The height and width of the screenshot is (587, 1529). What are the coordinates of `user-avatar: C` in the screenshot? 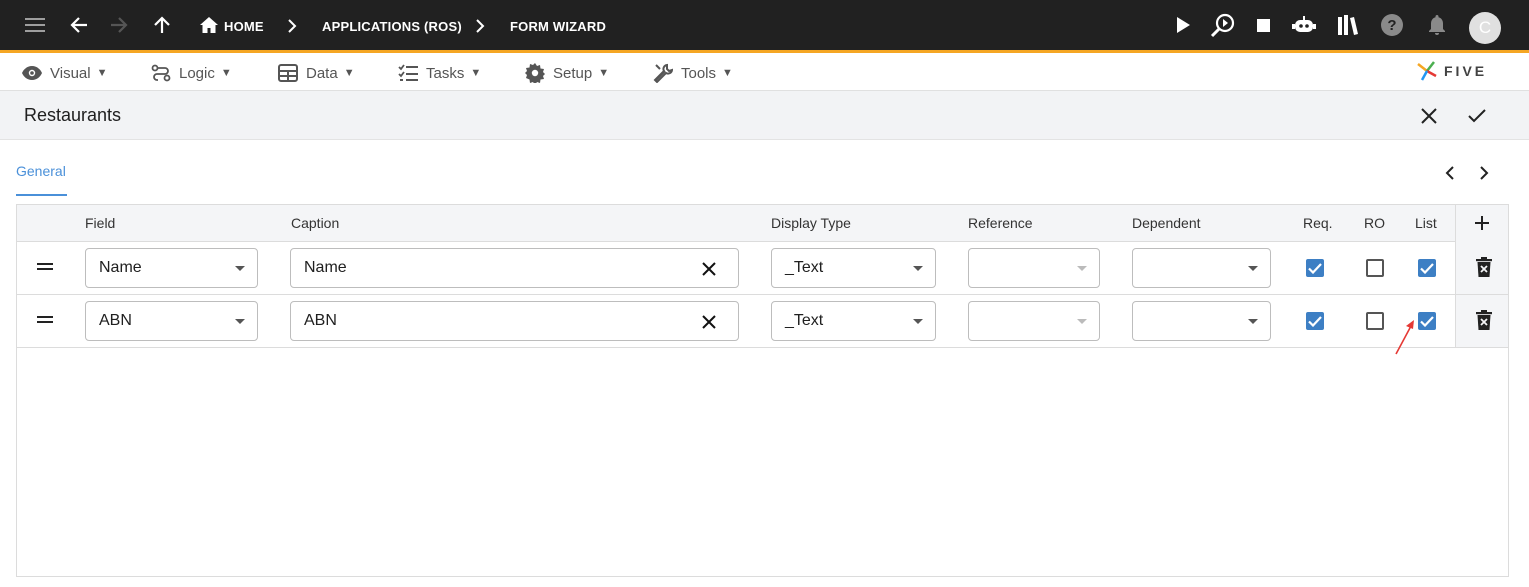 It's located at (1485, 28).